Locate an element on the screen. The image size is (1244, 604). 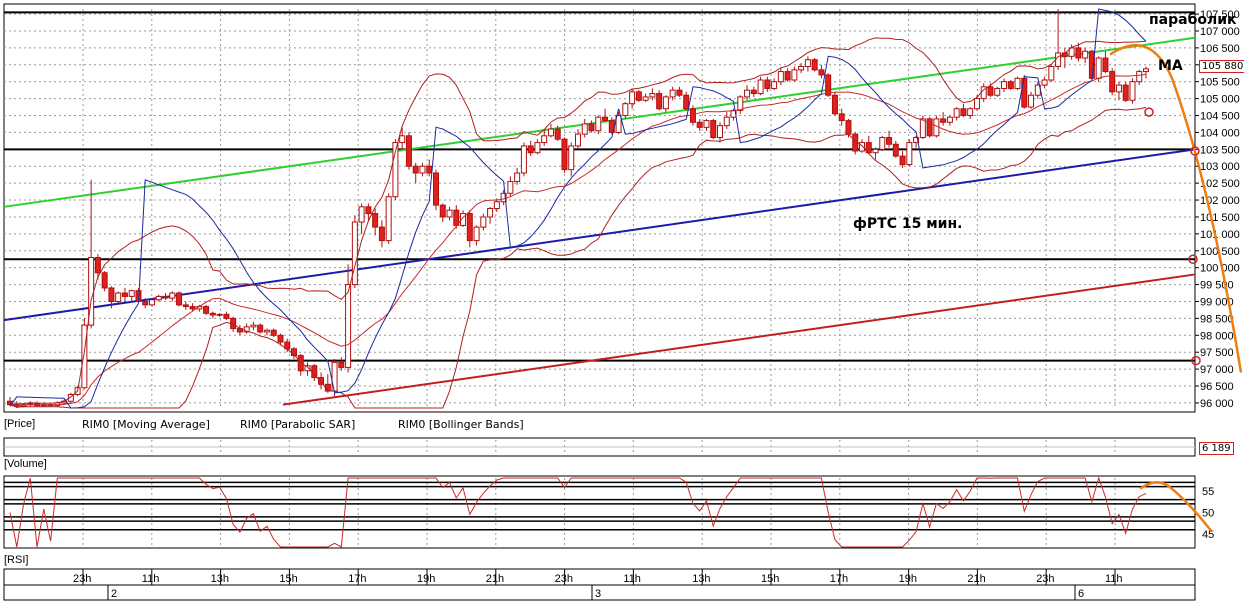
y-tick-label: 98 000 is located at coordinates (1217, 336).